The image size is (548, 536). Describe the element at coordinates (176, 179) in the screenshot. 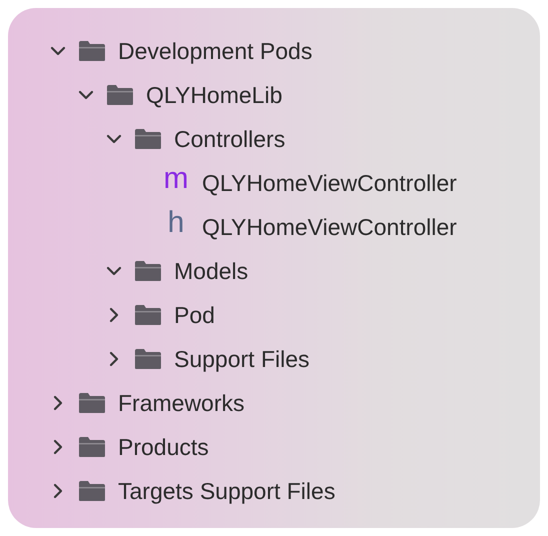

I see `file-type-icon: m` at that location.